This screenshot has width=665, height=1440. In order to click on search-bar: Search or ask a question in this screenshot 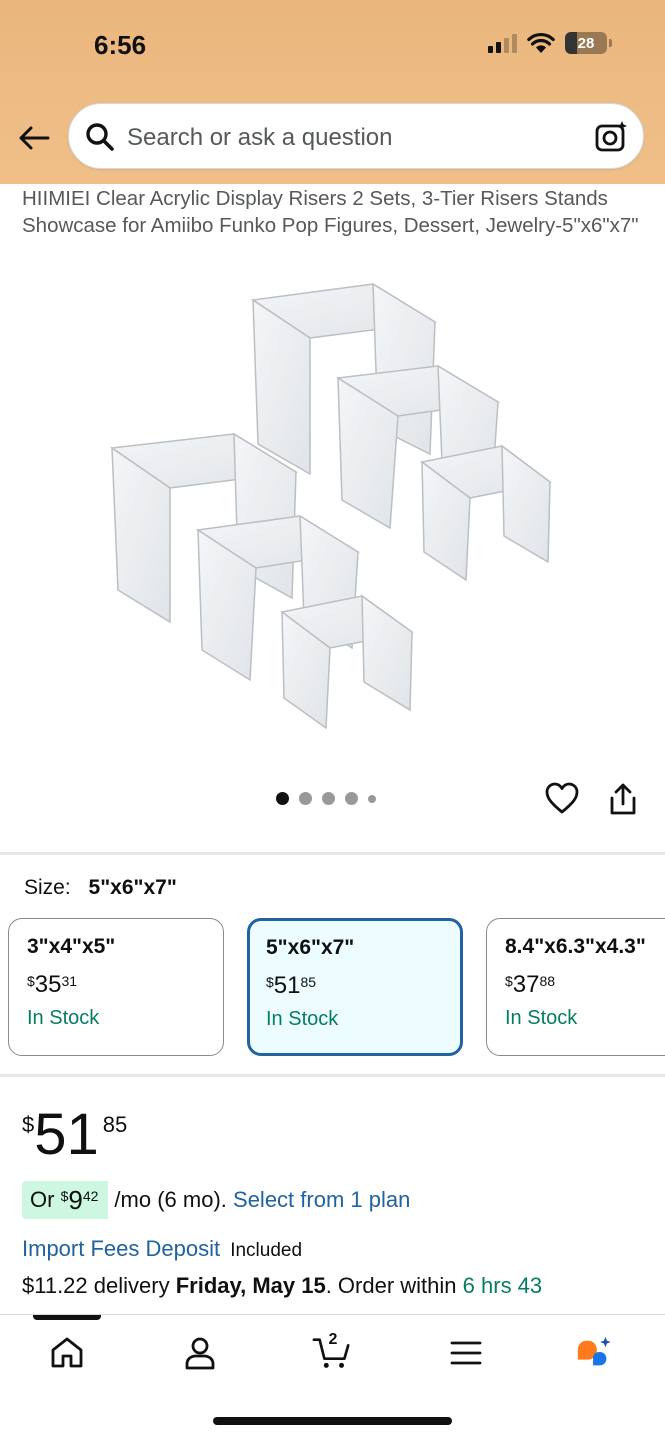, I will do `click(356, 136)`.